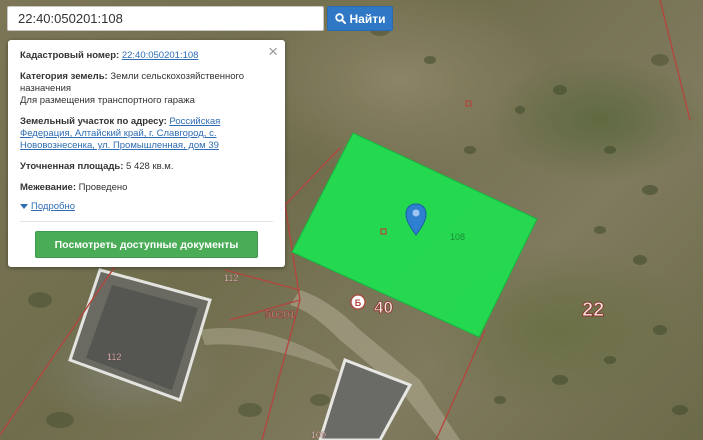  Describe the element at coordinates (24, 206) in the screenshot. I see `triangle-down-icon` at that location.